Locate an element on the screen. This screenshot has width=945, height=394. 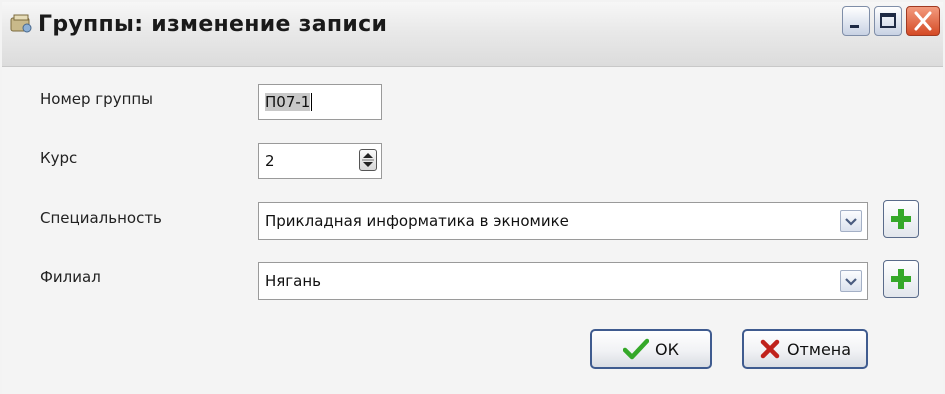
specialty-dropdown-button is located at coordinates (851, 221).